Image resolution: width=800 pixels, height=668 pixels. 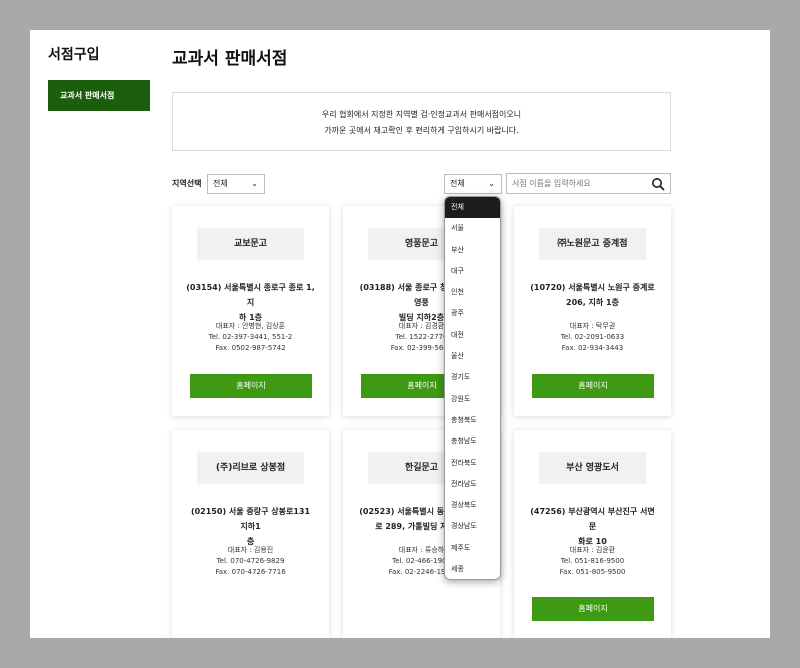 What do you see at coordinates (250, 348) in the screenshot?
I see `store-fax: Fax. 0502-987-5742` at bounding box center [250, 348].